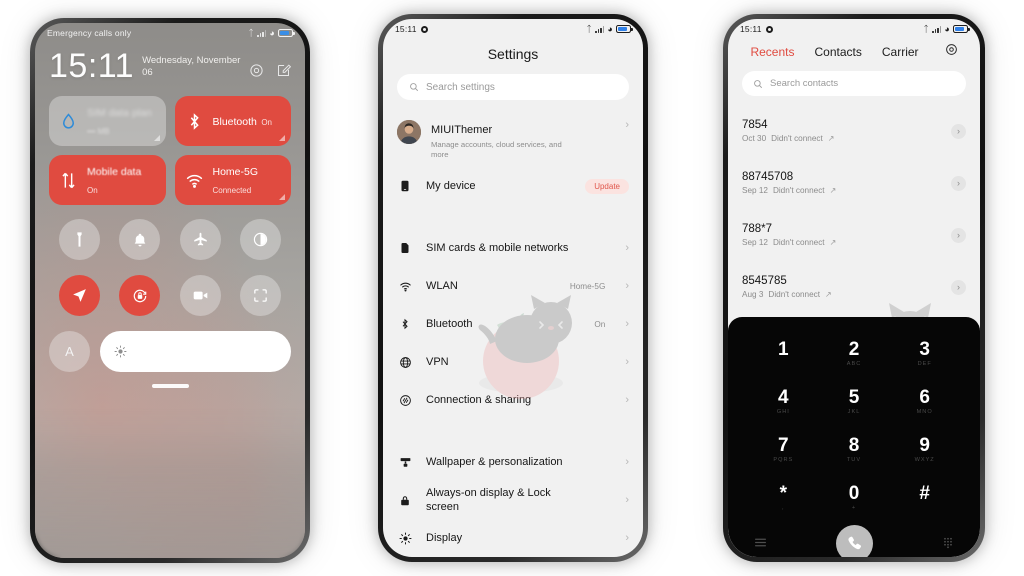  I want to click on key-digit: 6, so click(924, 397).